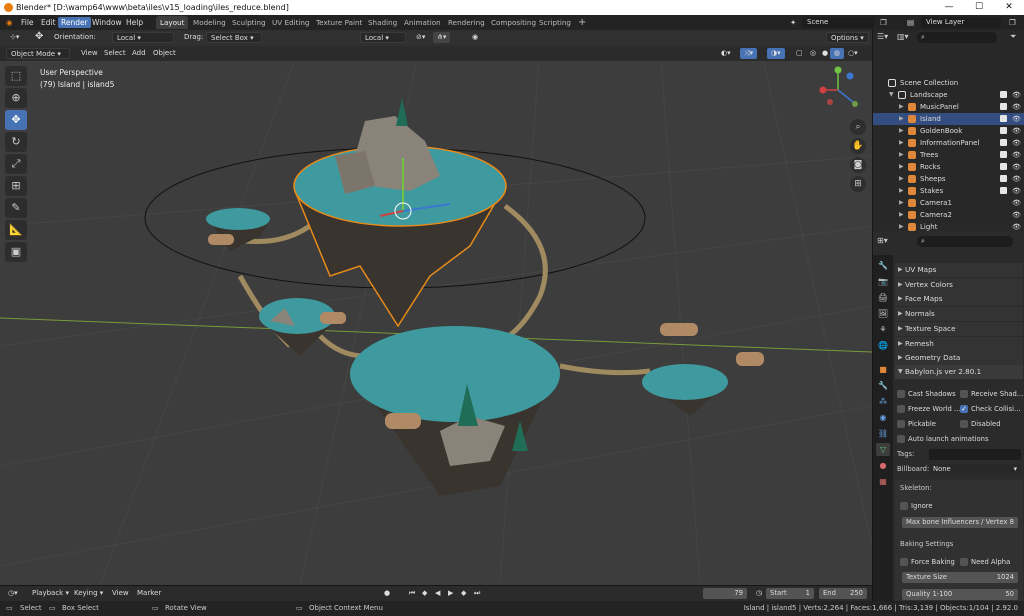 This screenshot has height=616, width=1024. I want to click on menu-select: Select, so click(115, 53).